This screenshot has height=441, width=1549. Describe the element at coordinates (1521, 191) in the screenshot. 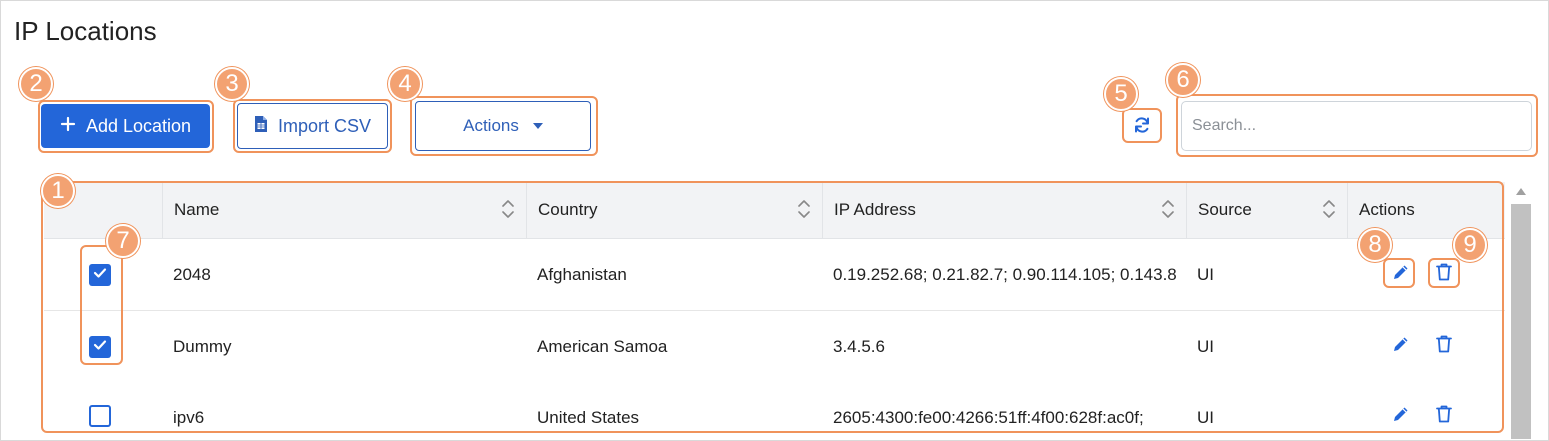

I see `scroll-up-arrow-icon` at that location.